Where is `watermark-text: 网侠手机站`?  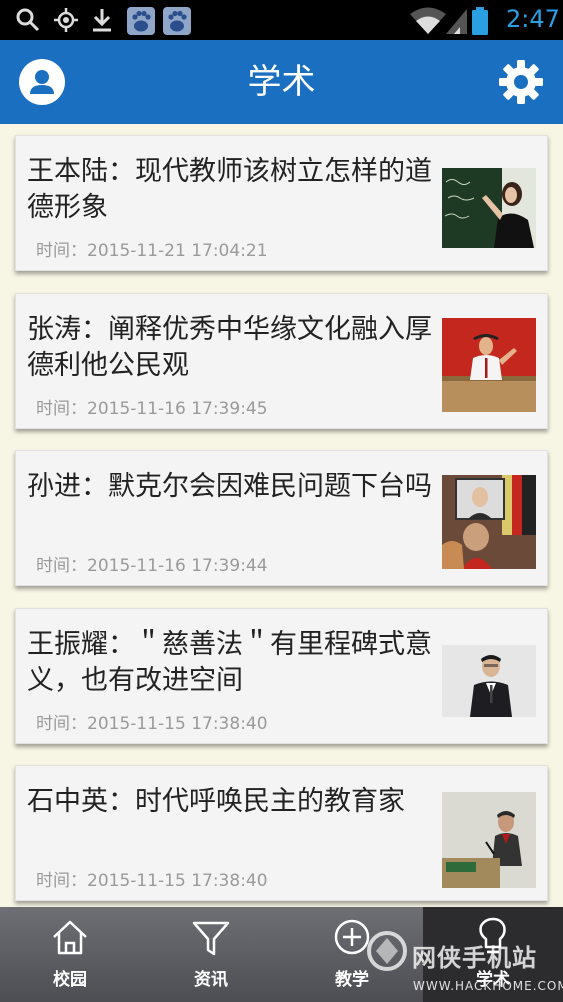
watermark-text: 网侠手机站 is located at coordinates (474, 958).